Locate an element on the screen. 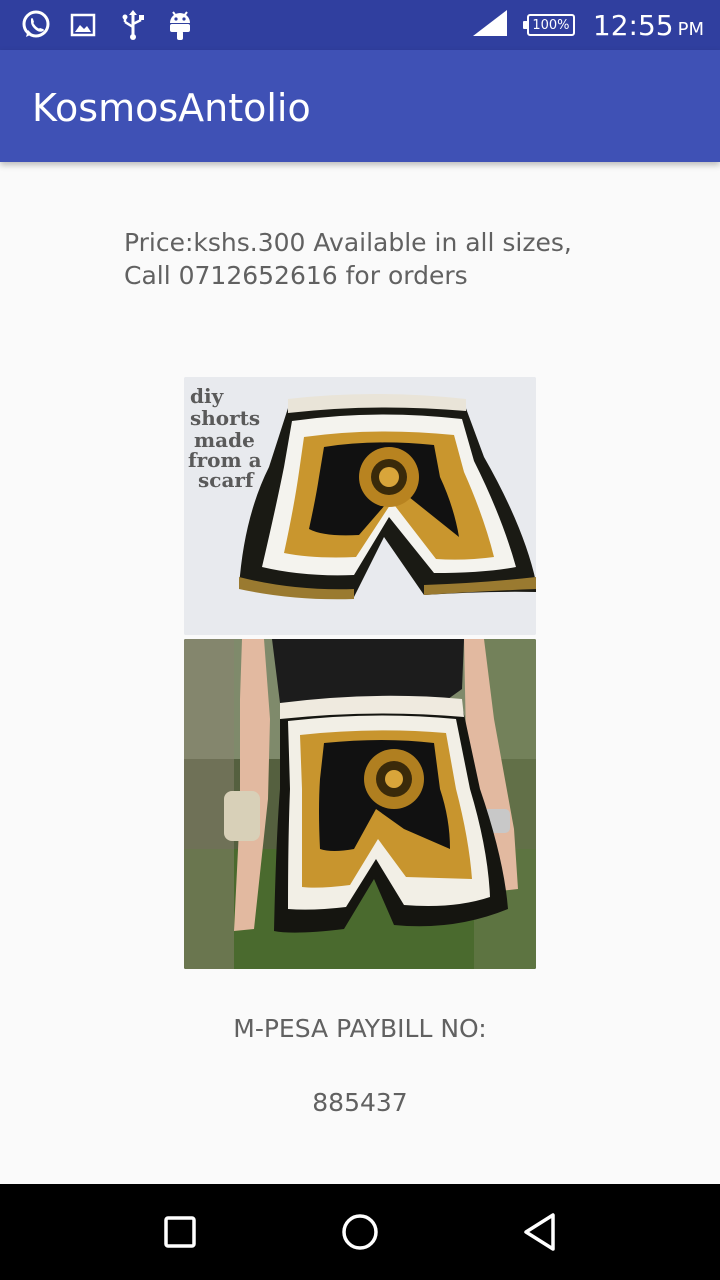  recent-apps-button is located at coordinates (180, 1232).